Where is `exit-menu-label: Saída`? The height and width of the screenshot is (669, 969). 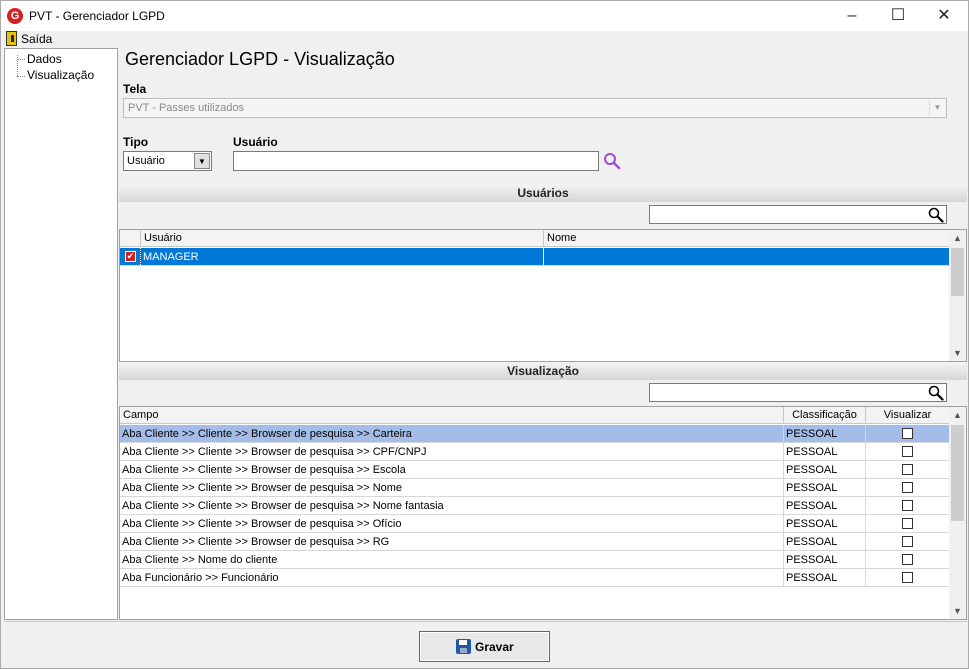
exit-menu-label: Saída is located at coordinates (37, 39).